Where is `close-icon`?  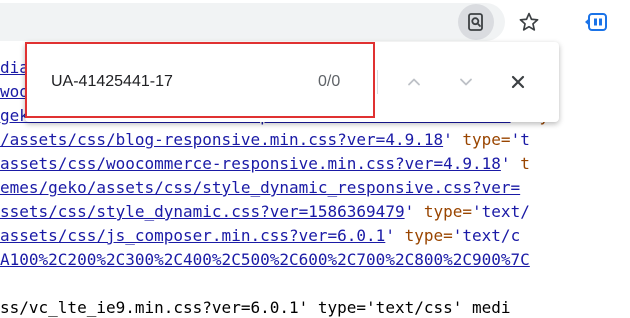 close-icon is located at coordinates (518, 82).